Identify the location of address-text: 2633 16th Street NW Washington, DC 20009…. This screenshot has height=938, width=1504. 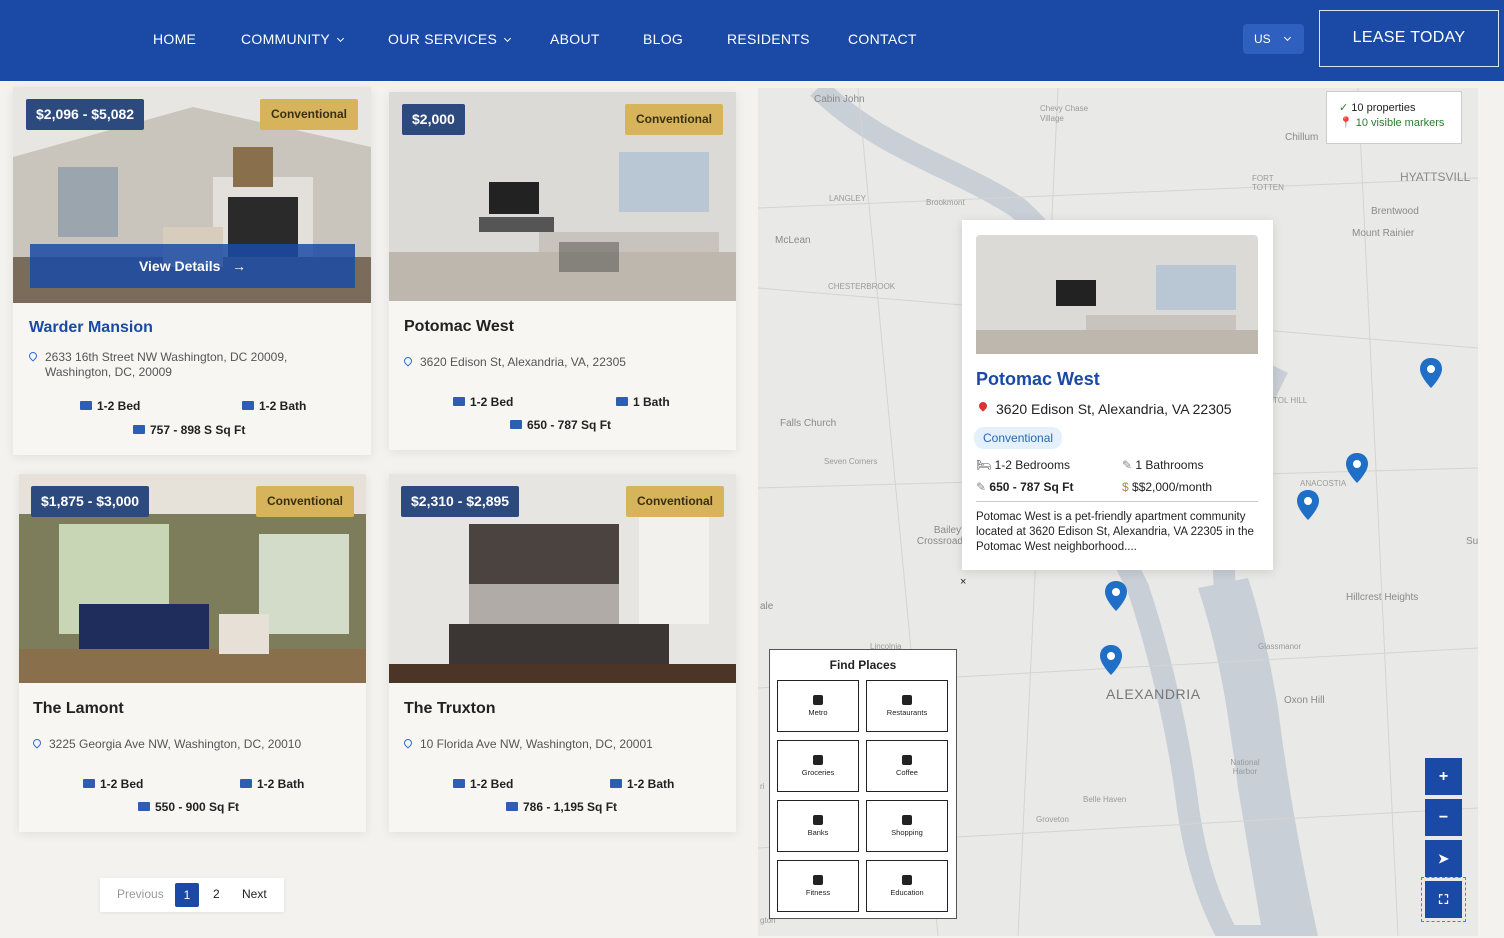
(166, 364).